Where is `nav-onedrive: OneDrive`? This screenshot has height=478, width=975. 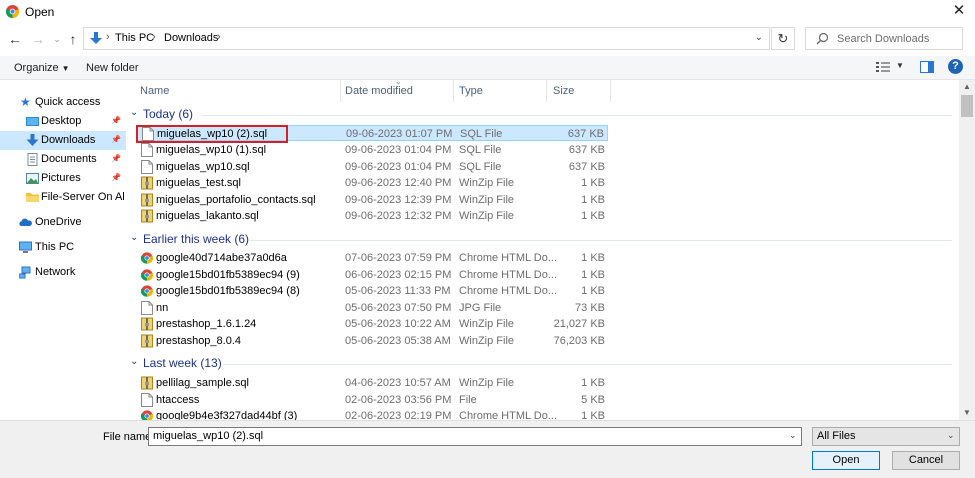 nav-onedrive: OneDrive is located at coordinates (63, 222).